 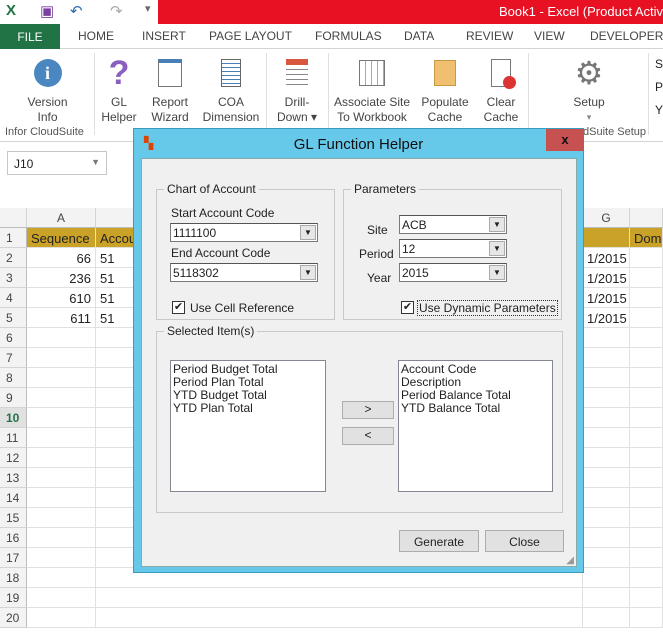 What do you see at coordinates (61, 318) in the screenshot?
I see `cell: 611` at bounding box center [61, 318].